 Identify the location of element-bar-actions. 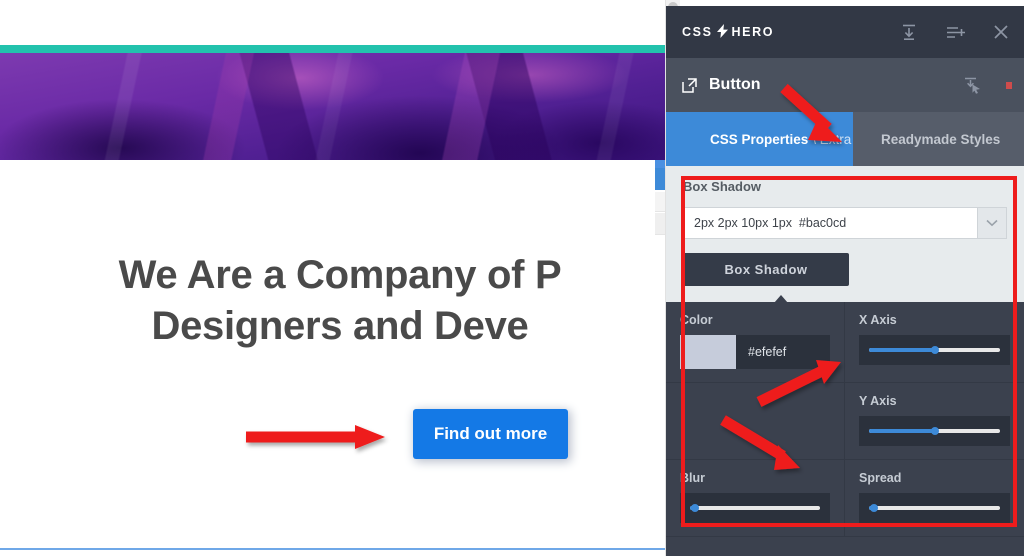
(987, 85).